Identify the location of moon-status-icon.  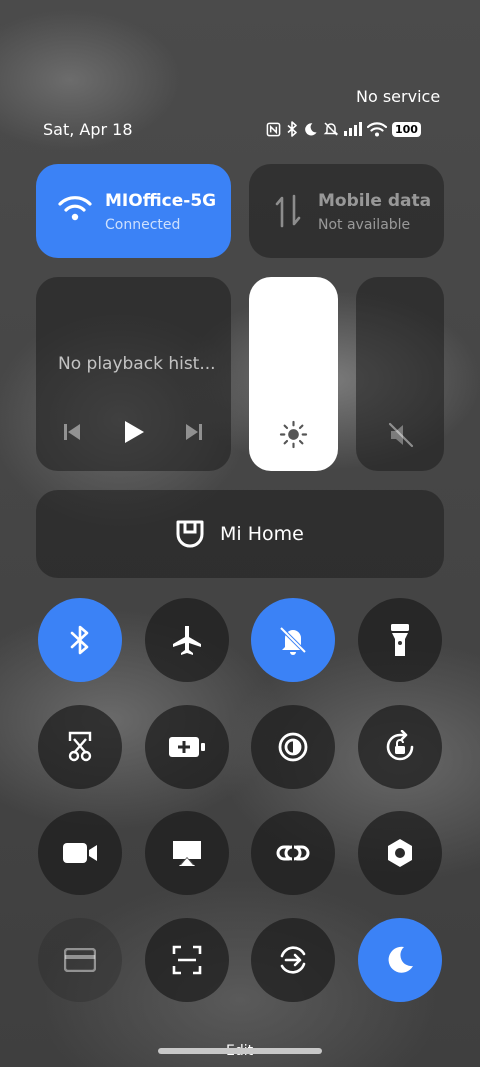
(311, 128).